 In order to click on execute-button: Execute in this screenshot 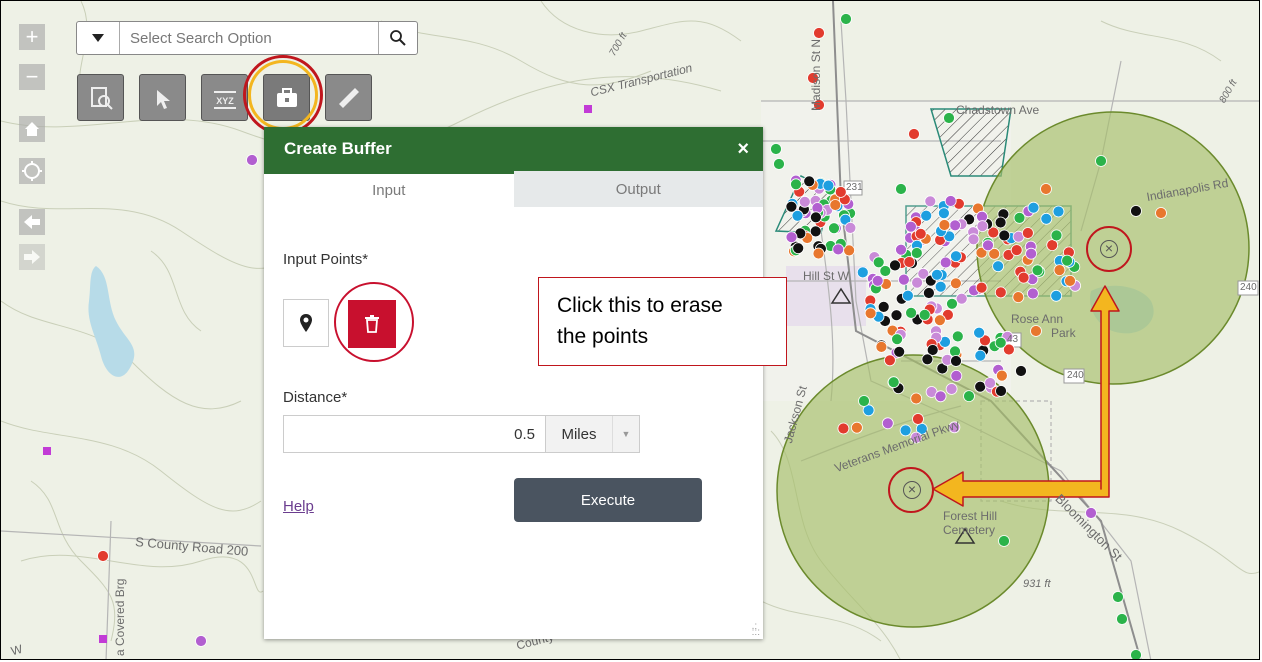, I will do `click(608, 500)`.